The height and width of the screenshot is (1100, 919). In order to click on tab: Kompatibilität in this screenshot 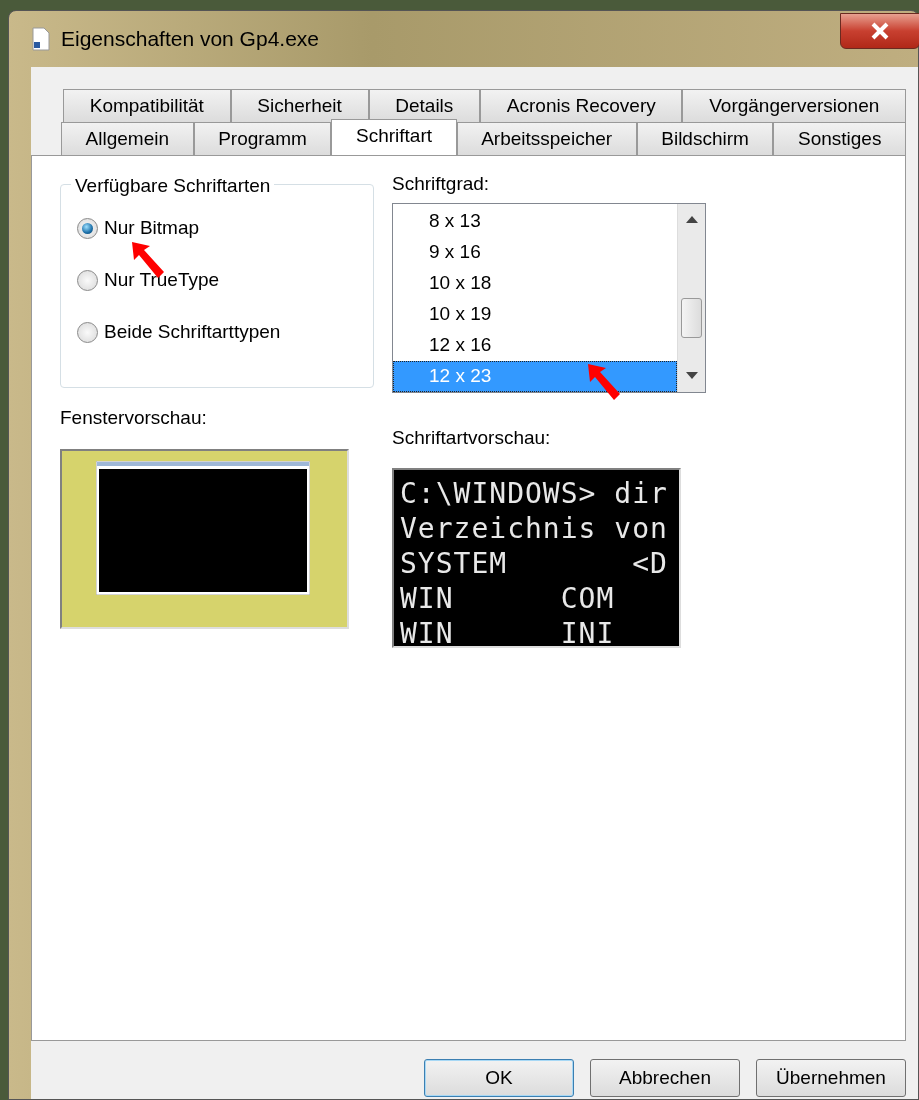, I will do `click(147, 105)`.